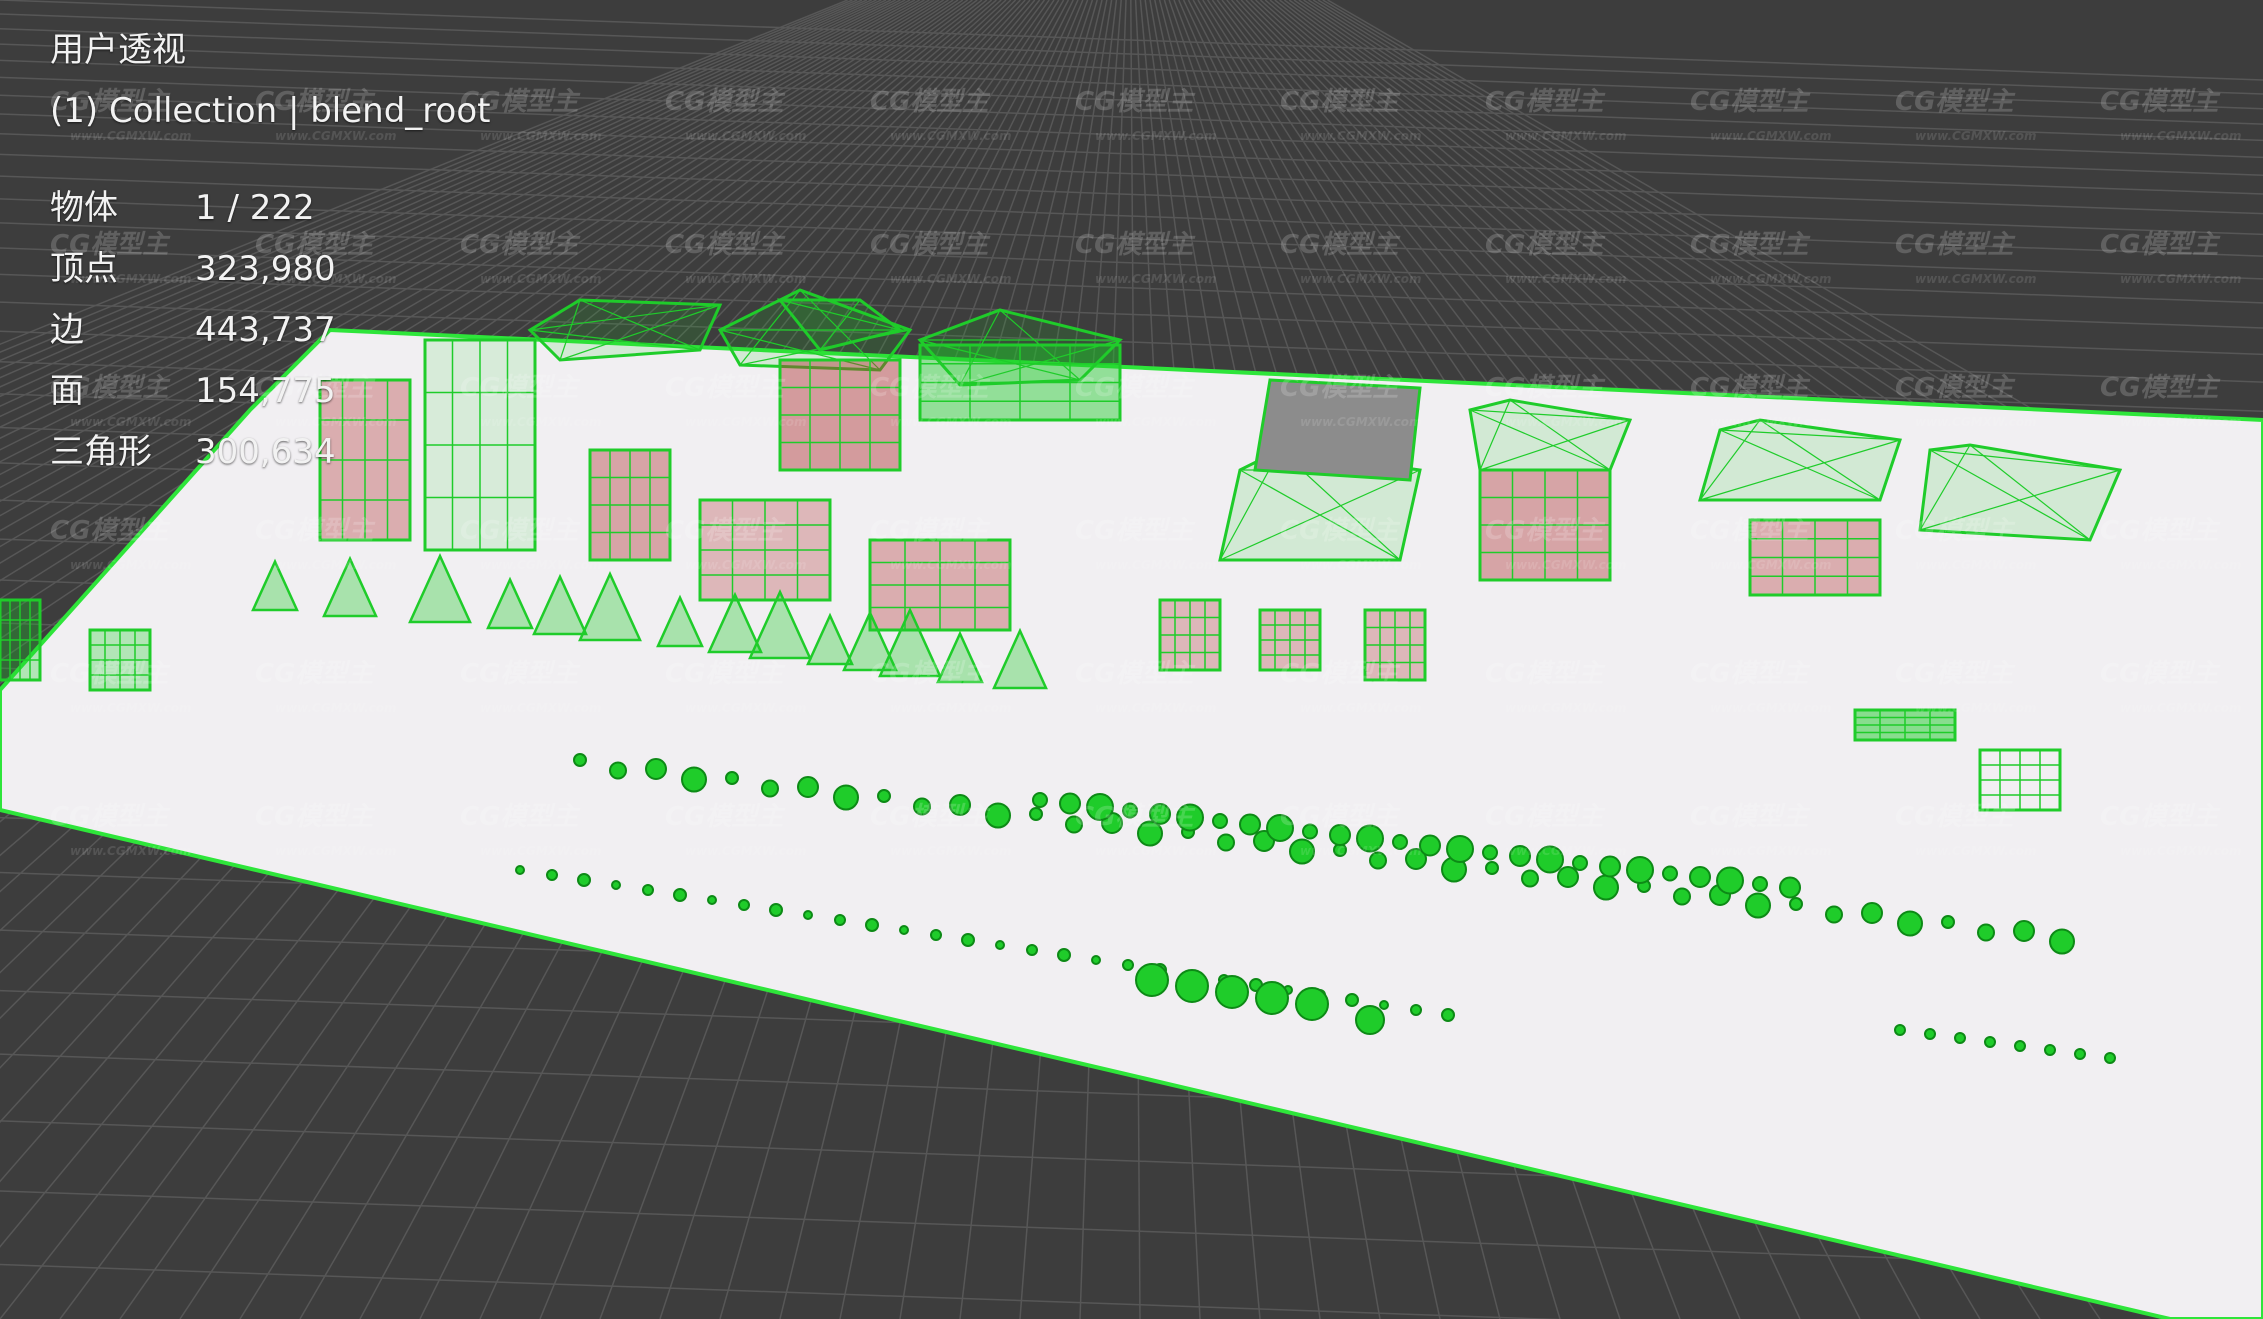 The width and height of the screenshot is (2263, 1319). I want to click on model-arch, so click(21, 640).